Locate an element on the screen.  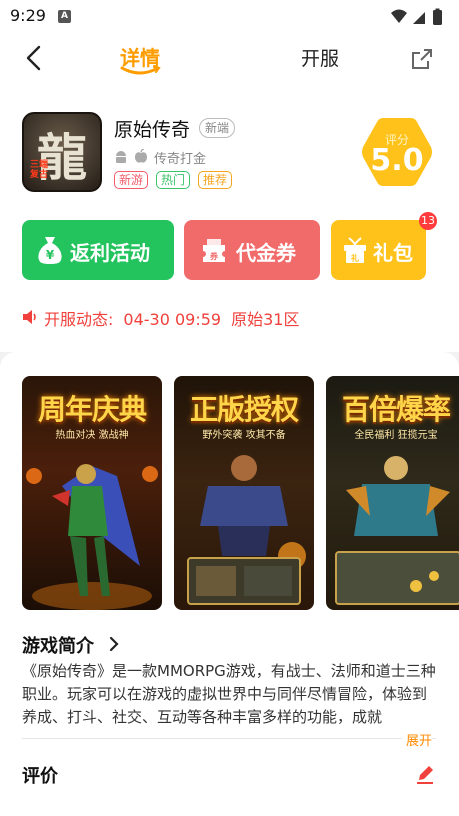
voucher-button: 券 代金券 is located at coordinates (252, 250).